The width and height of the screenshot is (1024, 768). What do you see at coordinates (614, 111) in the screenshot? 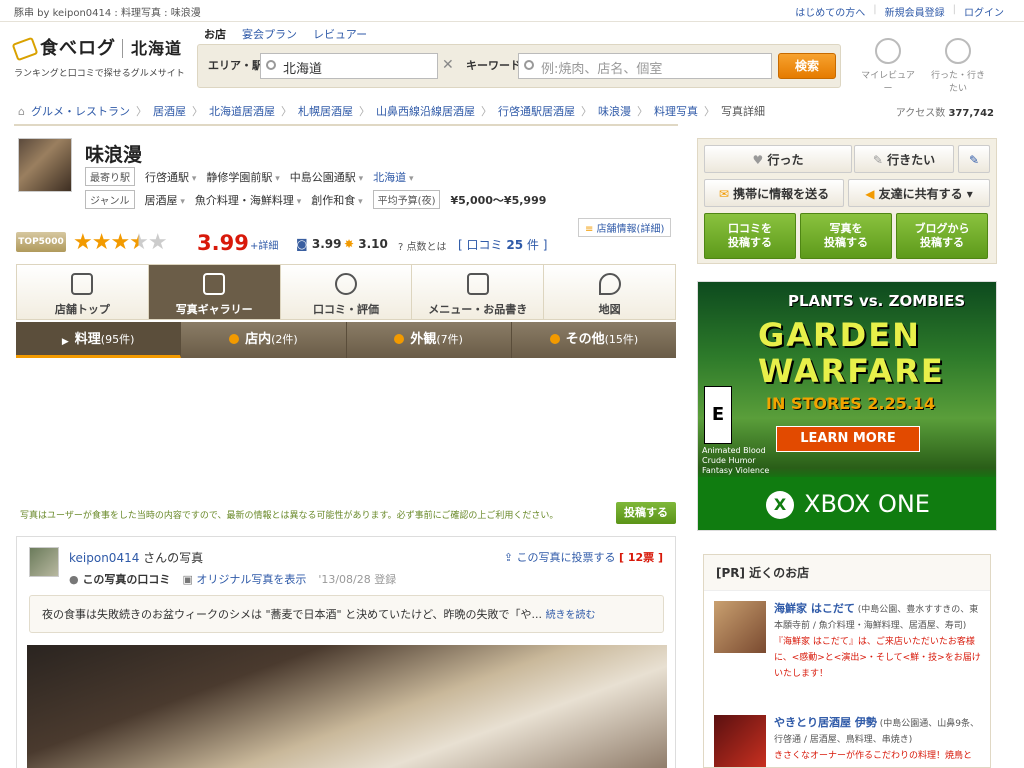
I see `breadcrumb-item: 味浪漫` at bounding box center [614, 111].